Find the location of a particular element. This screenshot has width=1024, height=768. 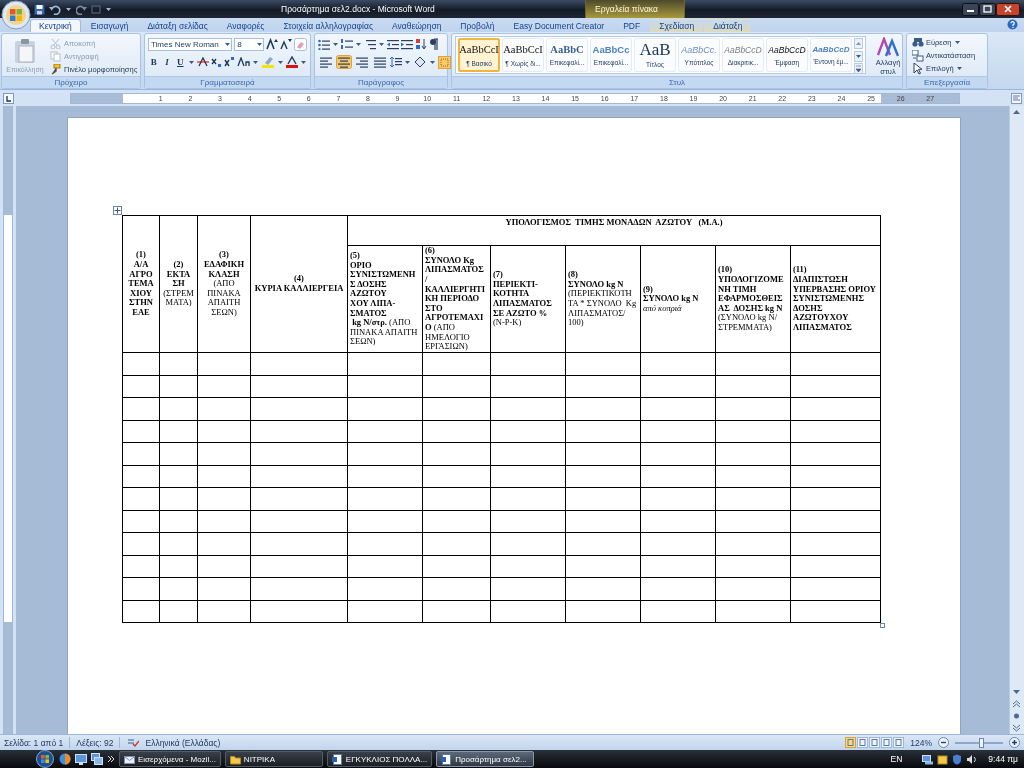

outline-icon is located at coordinates (887, 742).